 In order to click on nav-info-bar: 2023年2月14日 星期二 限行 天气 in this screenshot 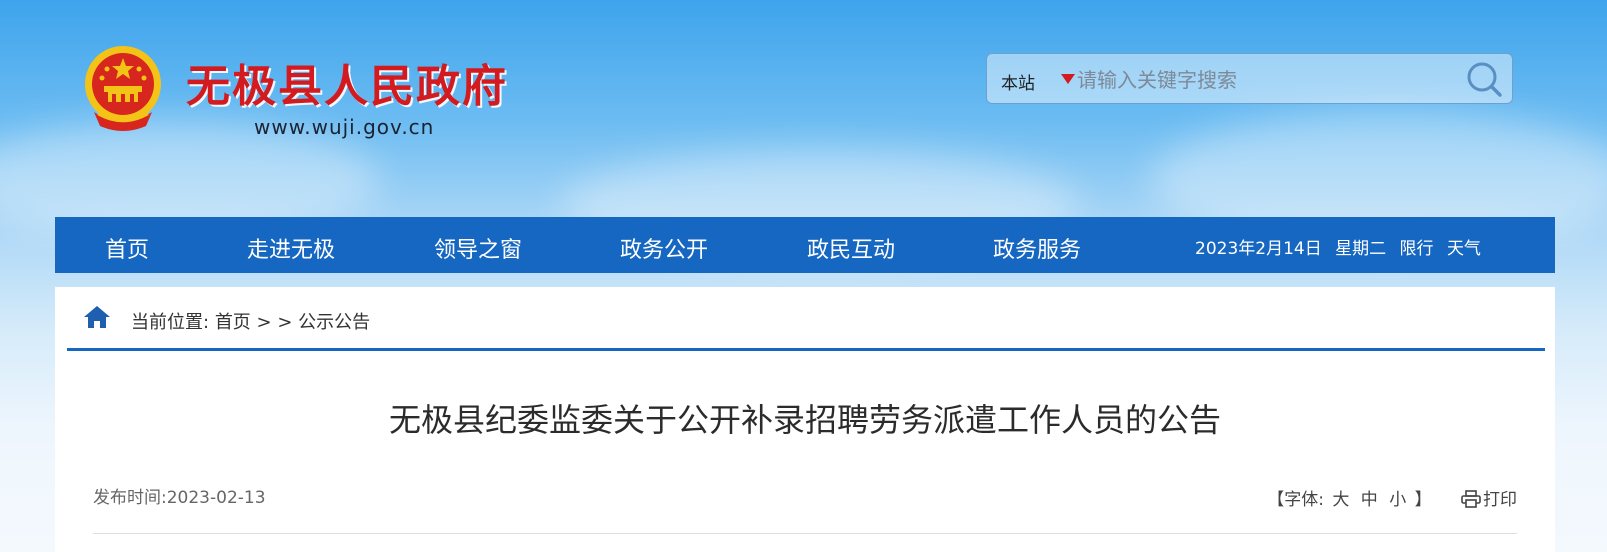, I will do `click(1342, 246)`.